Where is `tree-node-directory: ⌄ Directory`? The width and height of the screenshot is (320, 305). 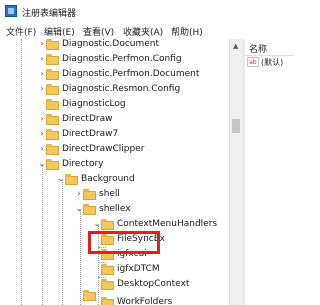 tree-node-directory: ⌄ Directory is located at coordinates (115, 165).